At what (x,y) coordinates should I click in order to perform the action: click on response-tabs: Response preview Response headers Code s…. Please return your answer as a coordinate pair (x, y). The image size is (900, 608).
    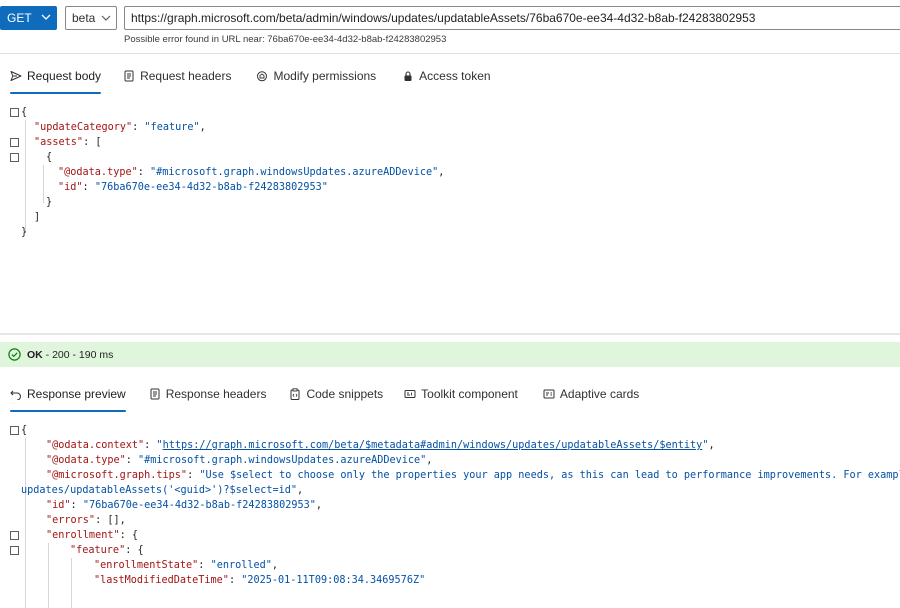
    Looking at the image, I should click on (450, 394).